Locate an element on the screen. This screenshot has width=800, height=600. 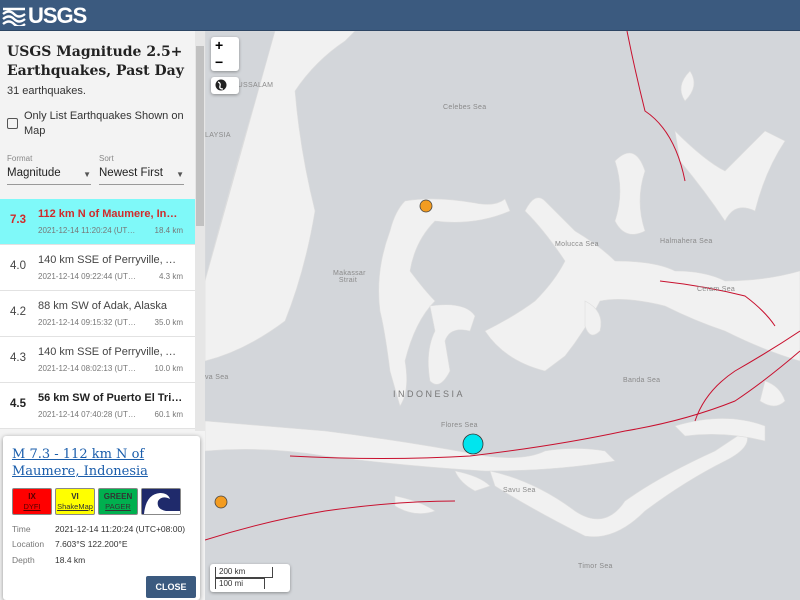
map-label: INDONESIA is located at coordinates (429, 394).